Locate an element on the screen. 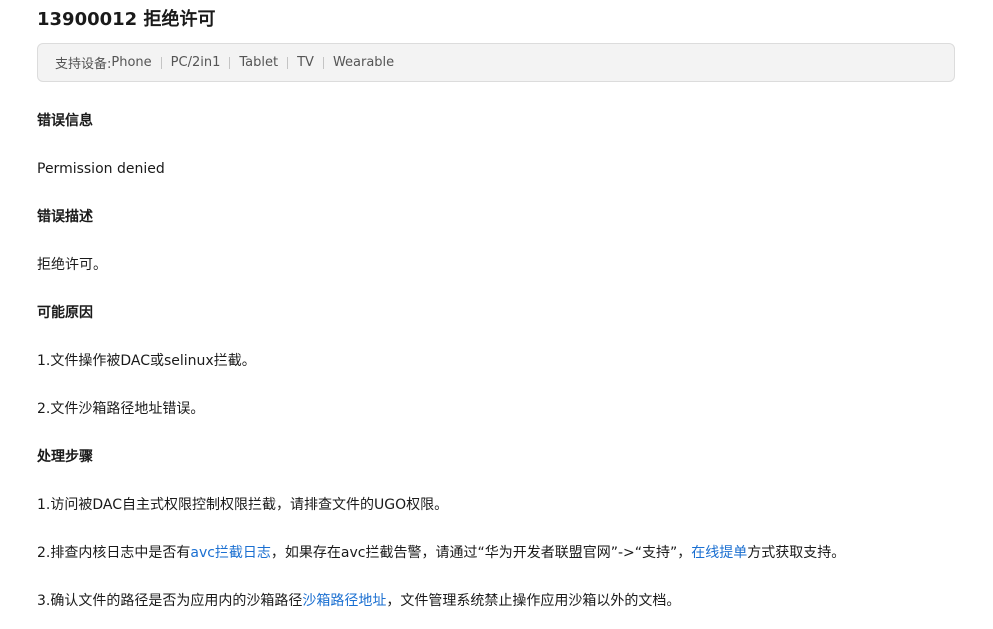 Image resolution: width=993 pixels, height=629 pixels. device-tv: TV is located at coordinates (305, 62).